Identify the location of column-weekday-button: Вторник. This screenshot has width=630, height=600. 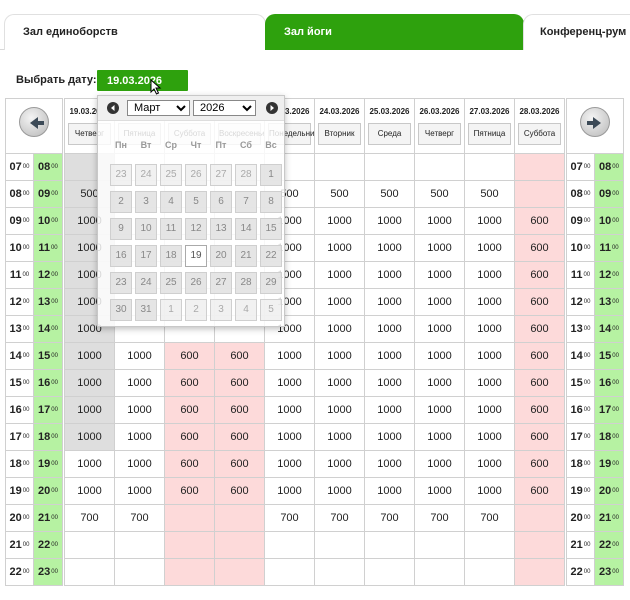
(339, 134).